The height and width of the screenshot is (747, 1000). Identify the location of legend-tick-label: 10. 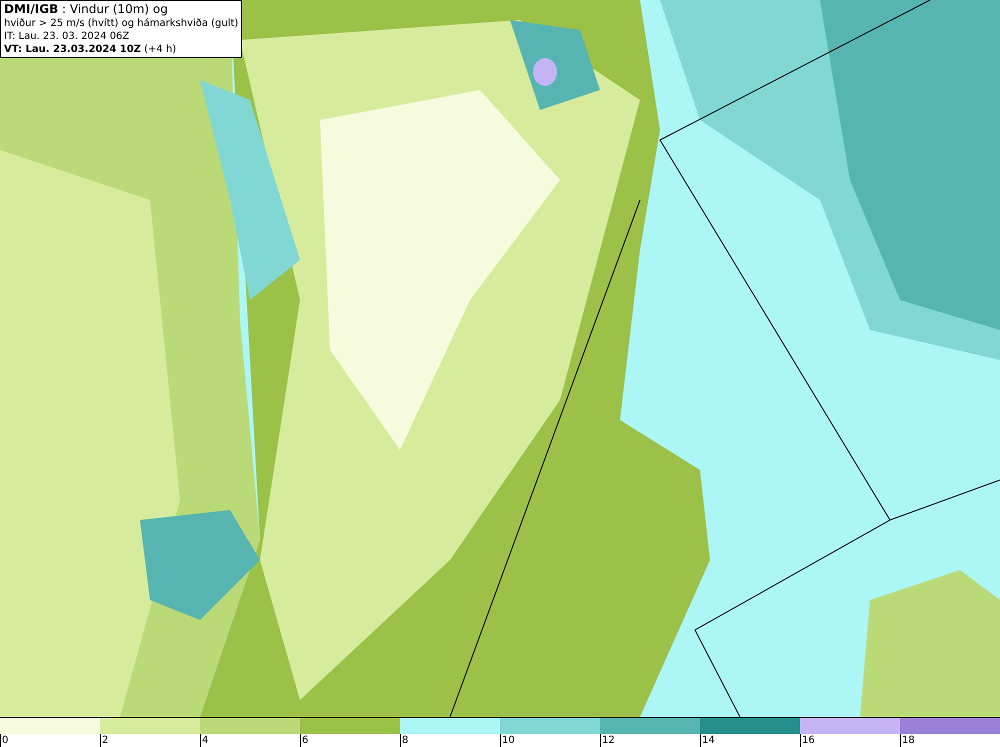
(550, 740).